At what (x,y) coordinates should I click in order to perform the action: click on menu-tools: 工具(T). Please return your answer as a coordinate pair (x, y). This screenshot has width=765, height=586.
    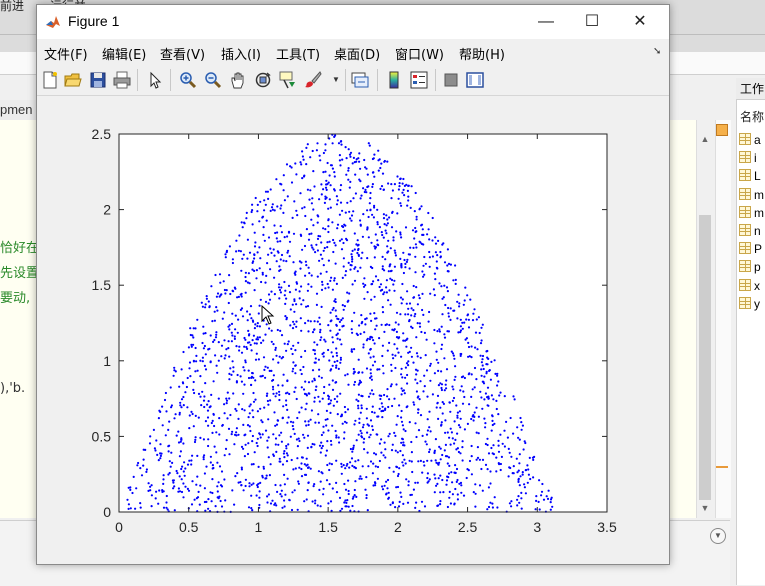
    Looking at the image, I should click on (298, 53).